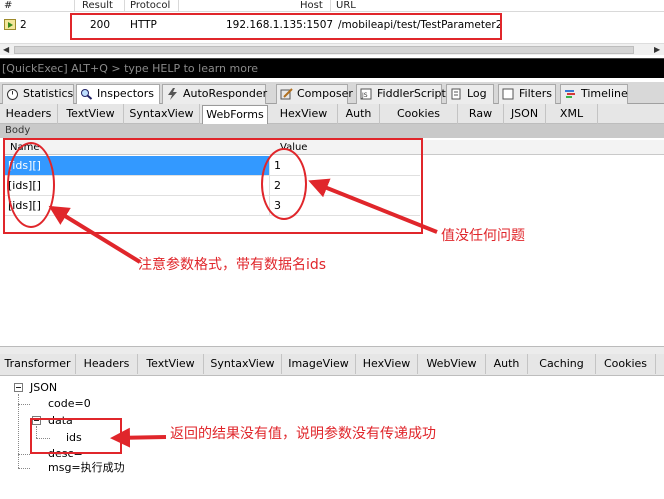 The height and width of the screenshot is (499, 664). What do you see at coordinates (525, 114) in the screenshot?
I see `req-tab-json: JSON` at bounding box center [525, 114].